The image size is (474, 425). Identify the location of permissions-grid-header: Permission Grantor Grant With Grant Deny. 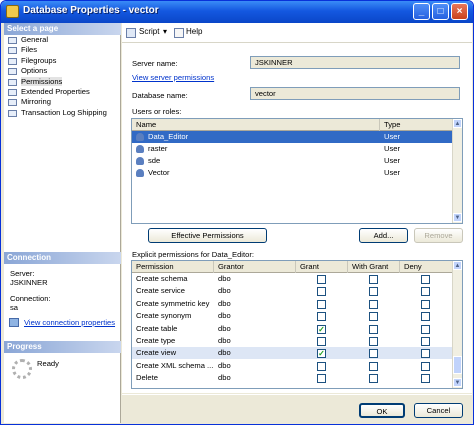
(293, 267).